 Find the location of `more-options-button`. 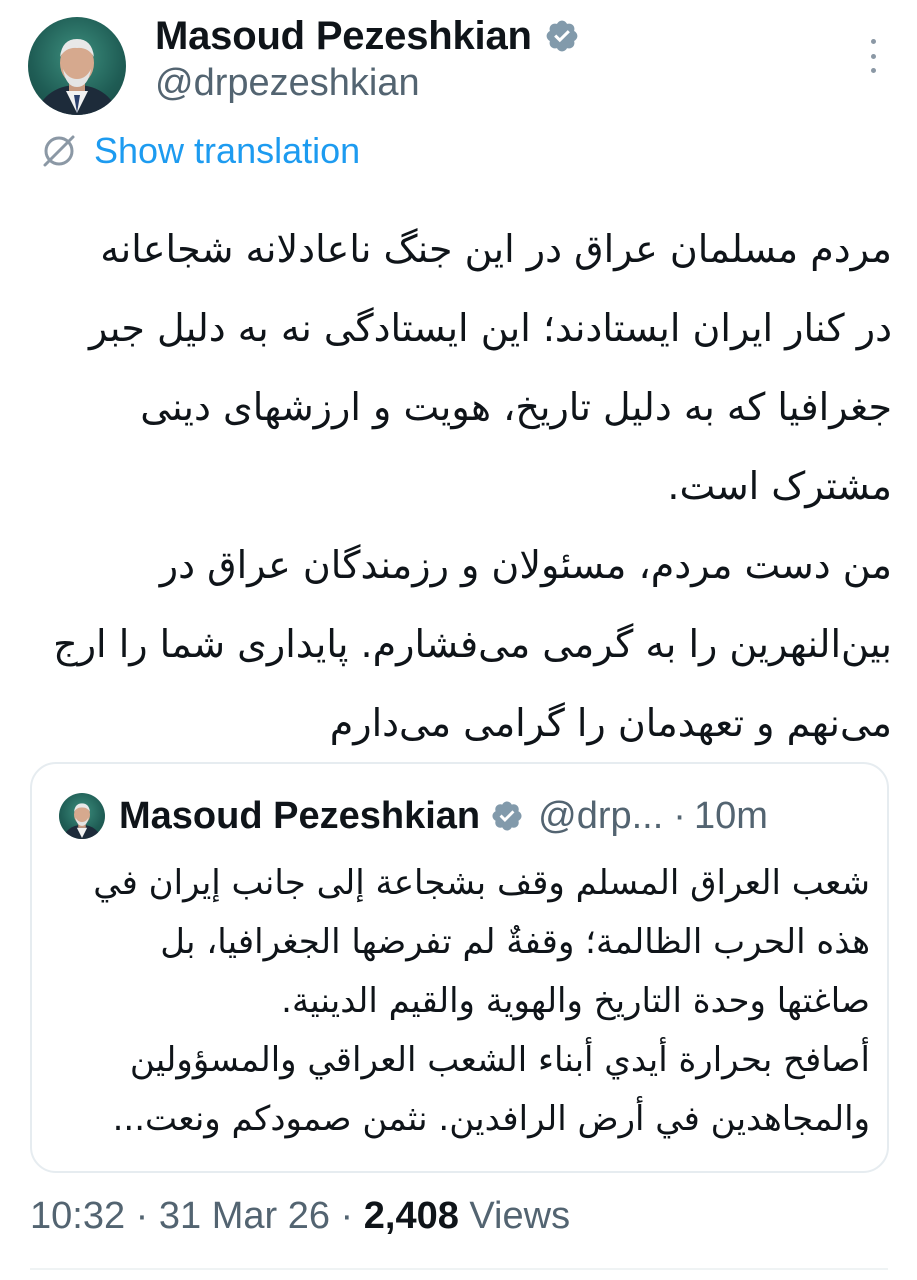

more-options-button is located at coordinates (873, 56).